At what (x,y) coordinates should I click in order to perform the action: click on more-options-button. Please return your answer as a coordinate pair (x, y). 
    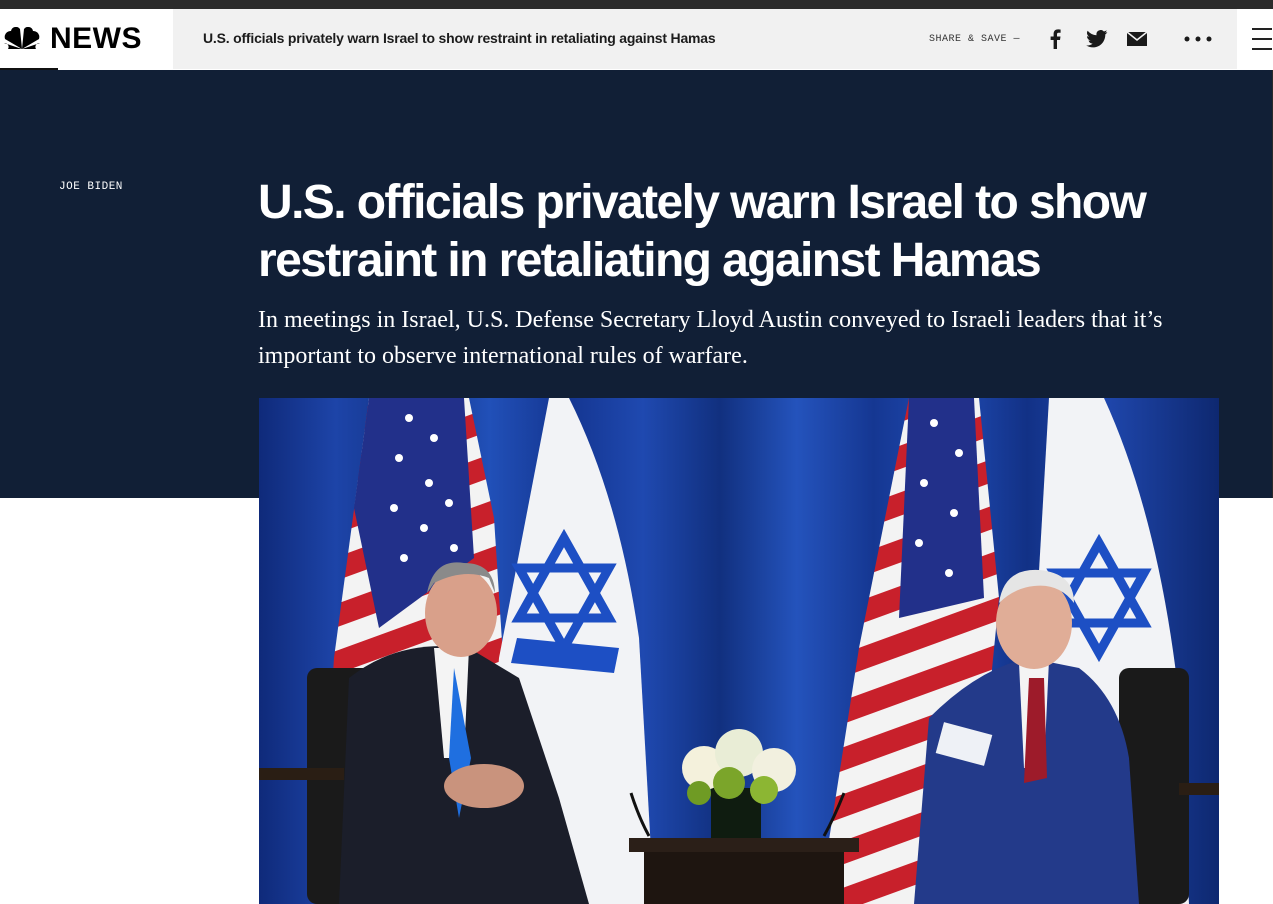
    Looking at the image, I should click on (1198, 39).